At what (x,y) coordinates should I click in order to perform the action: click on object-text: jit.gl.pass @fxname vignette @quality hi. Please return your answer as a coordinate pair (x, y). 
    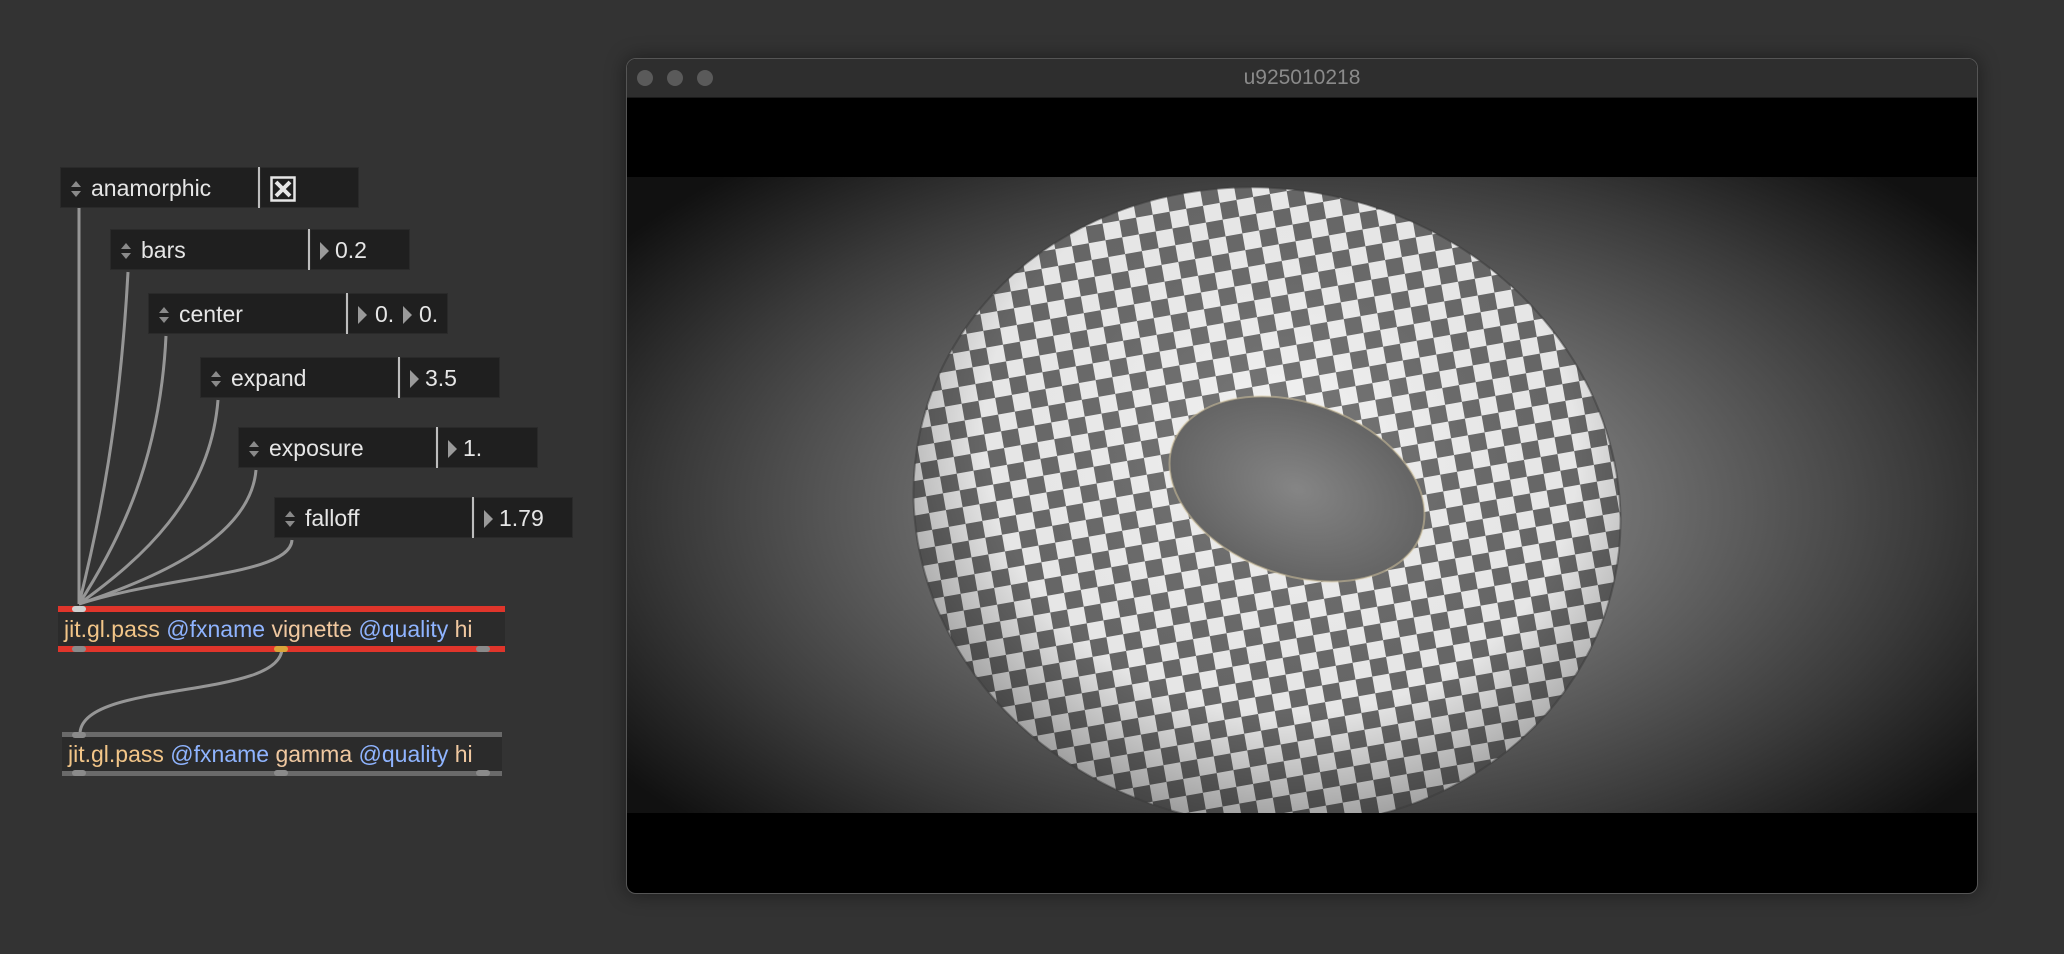
    Looking at the image, I should click on (268, 629).